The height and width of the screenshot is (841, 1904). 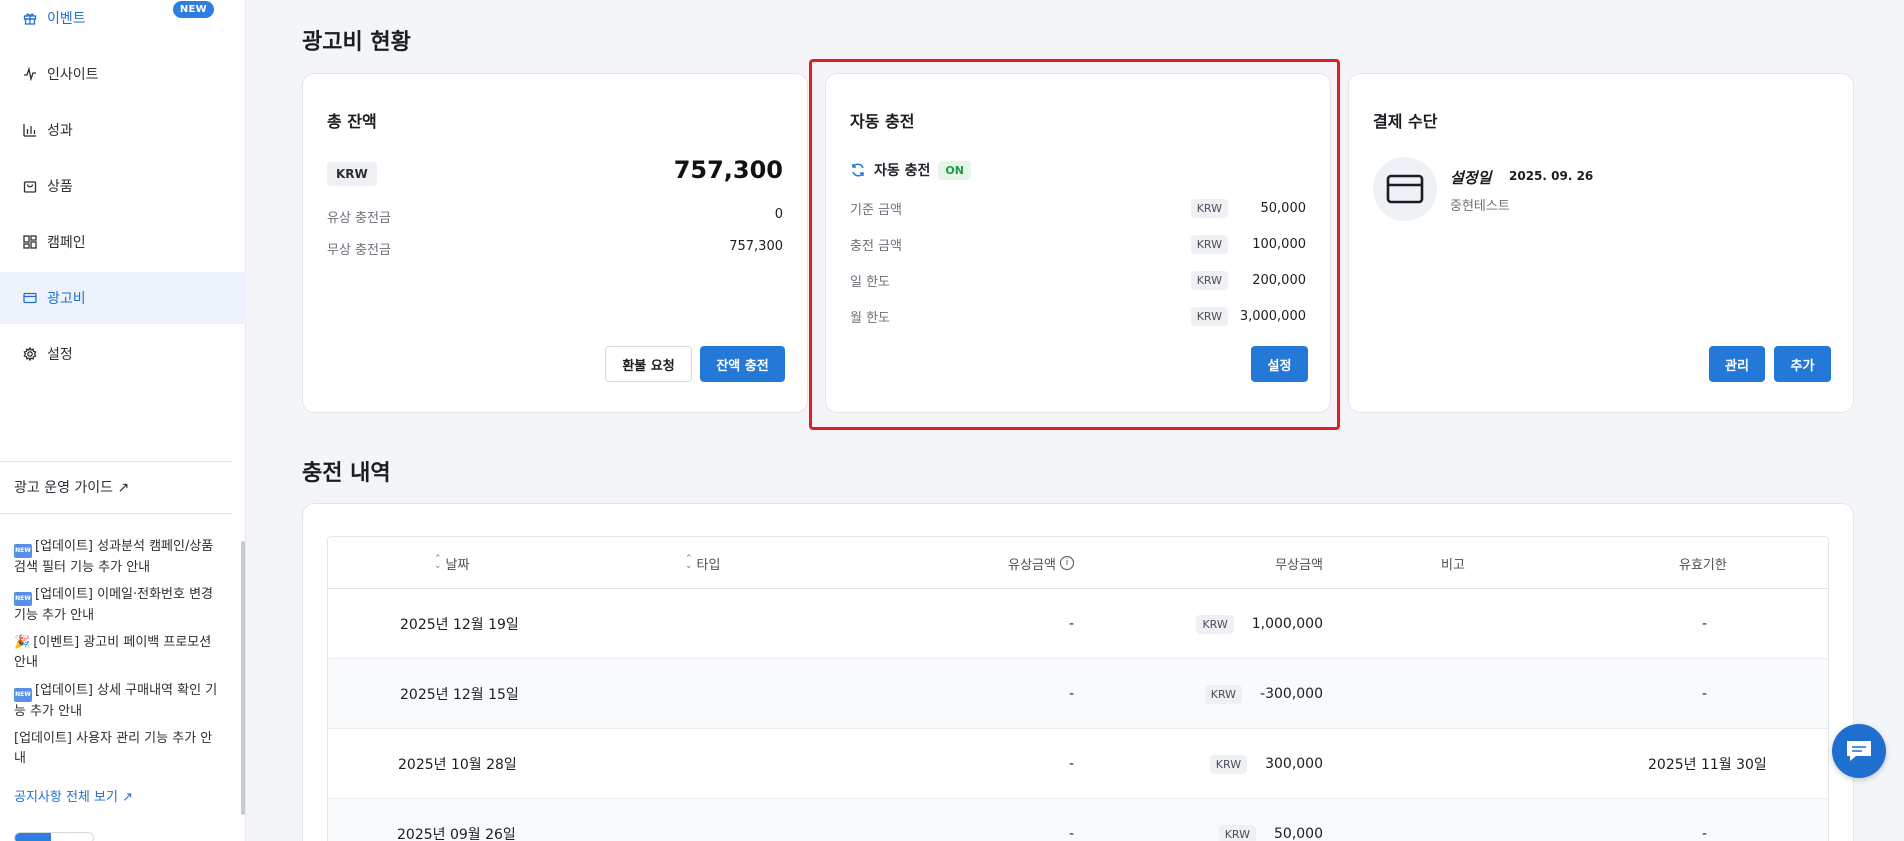 What do you see at coordinates (456, 834) in the screenshot?
I see `date-cell: 2025년 09월 26일` at bounding box center [456, 834].